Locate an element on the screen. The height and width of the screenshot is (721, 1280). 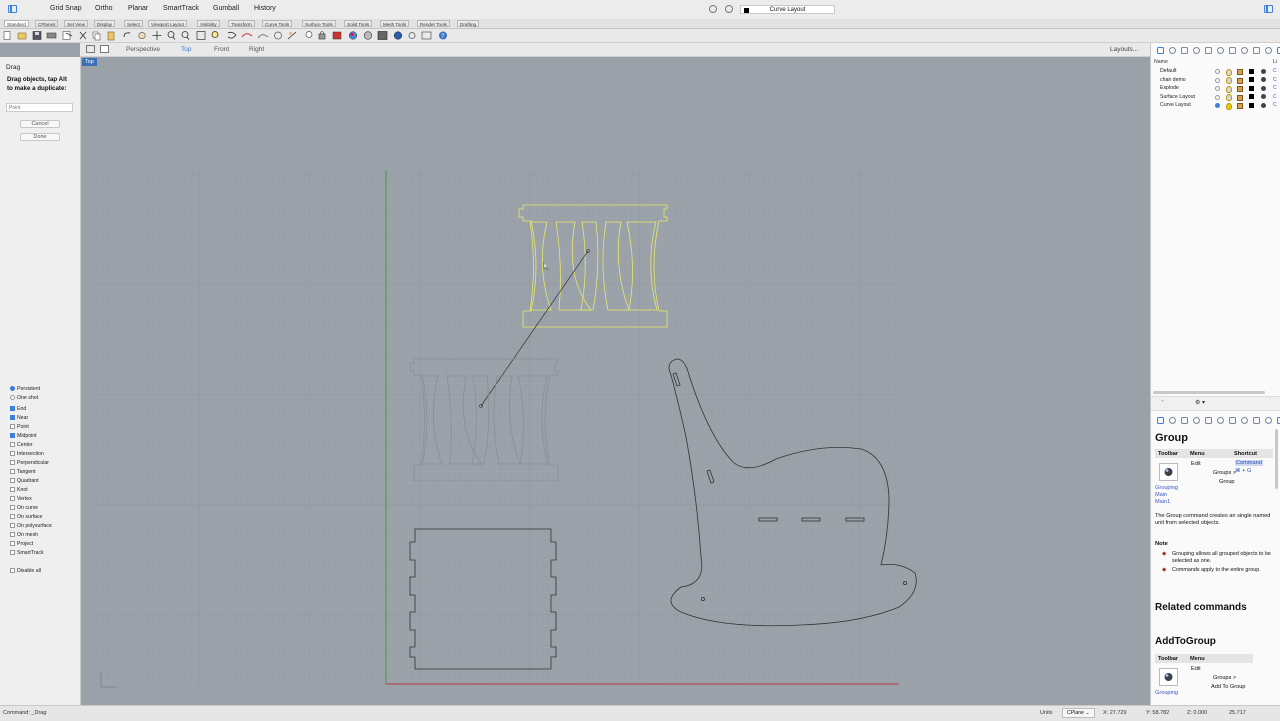
osnap-intersection: Intersection is located at coordinates (27, 454).